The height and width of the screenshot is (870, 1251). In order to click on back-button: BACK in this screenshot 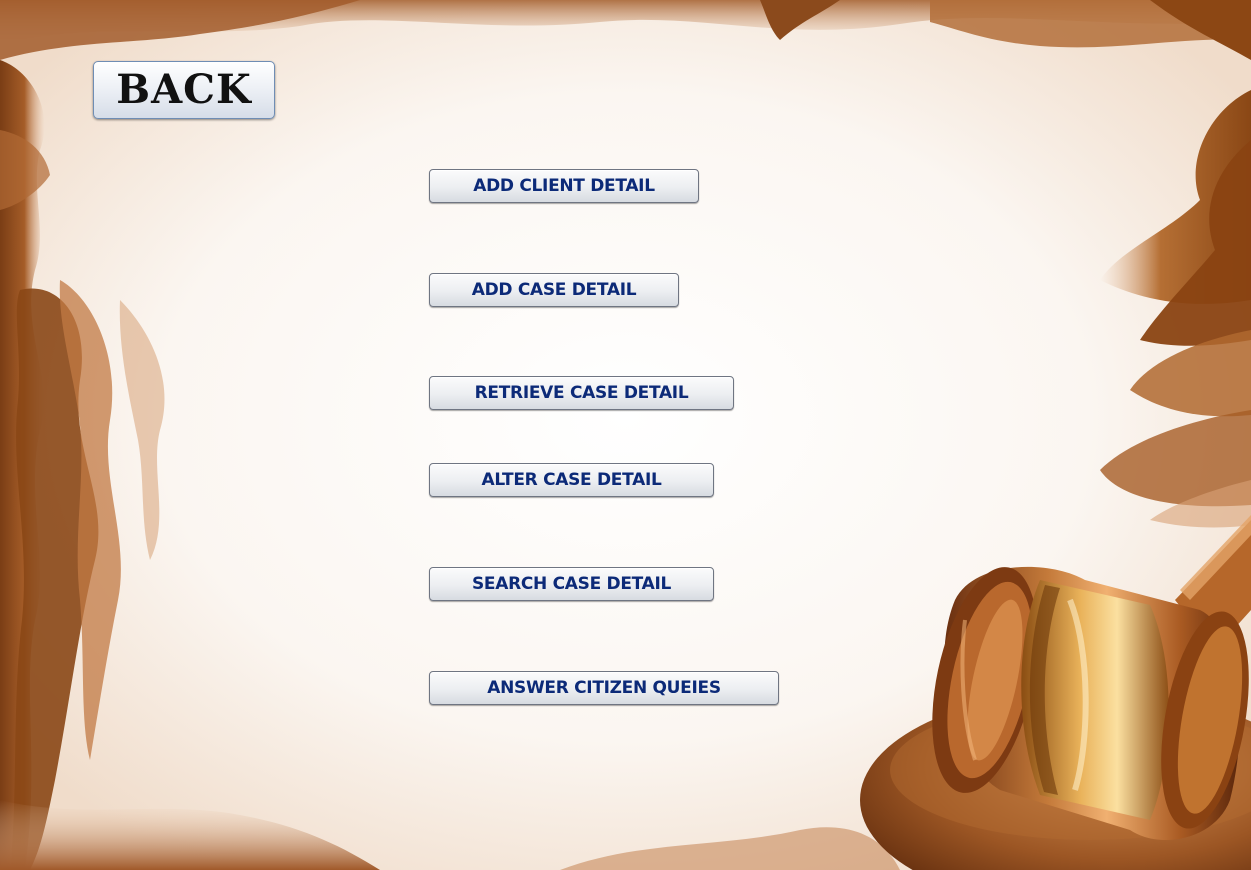, I will do `click(184, 90)`.